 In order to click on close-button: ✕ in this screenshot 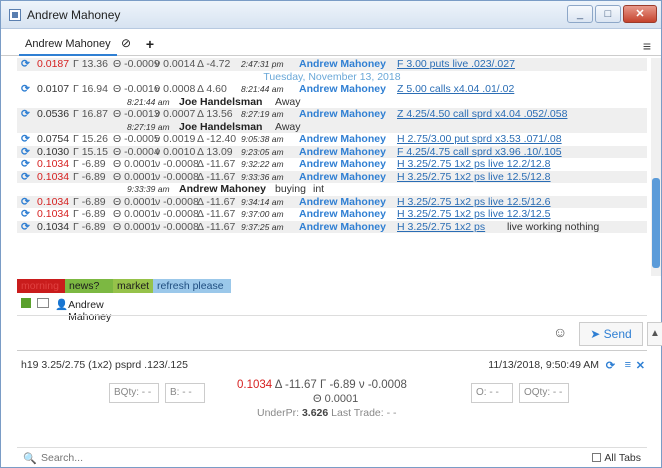, I will do `click(640, 14)`.